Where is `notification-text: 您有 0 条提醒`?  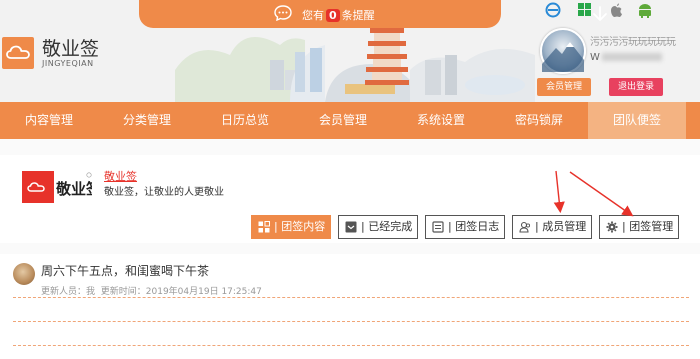
notification-text: 您有 0 条提醒 is located at coordinates (338, 15).